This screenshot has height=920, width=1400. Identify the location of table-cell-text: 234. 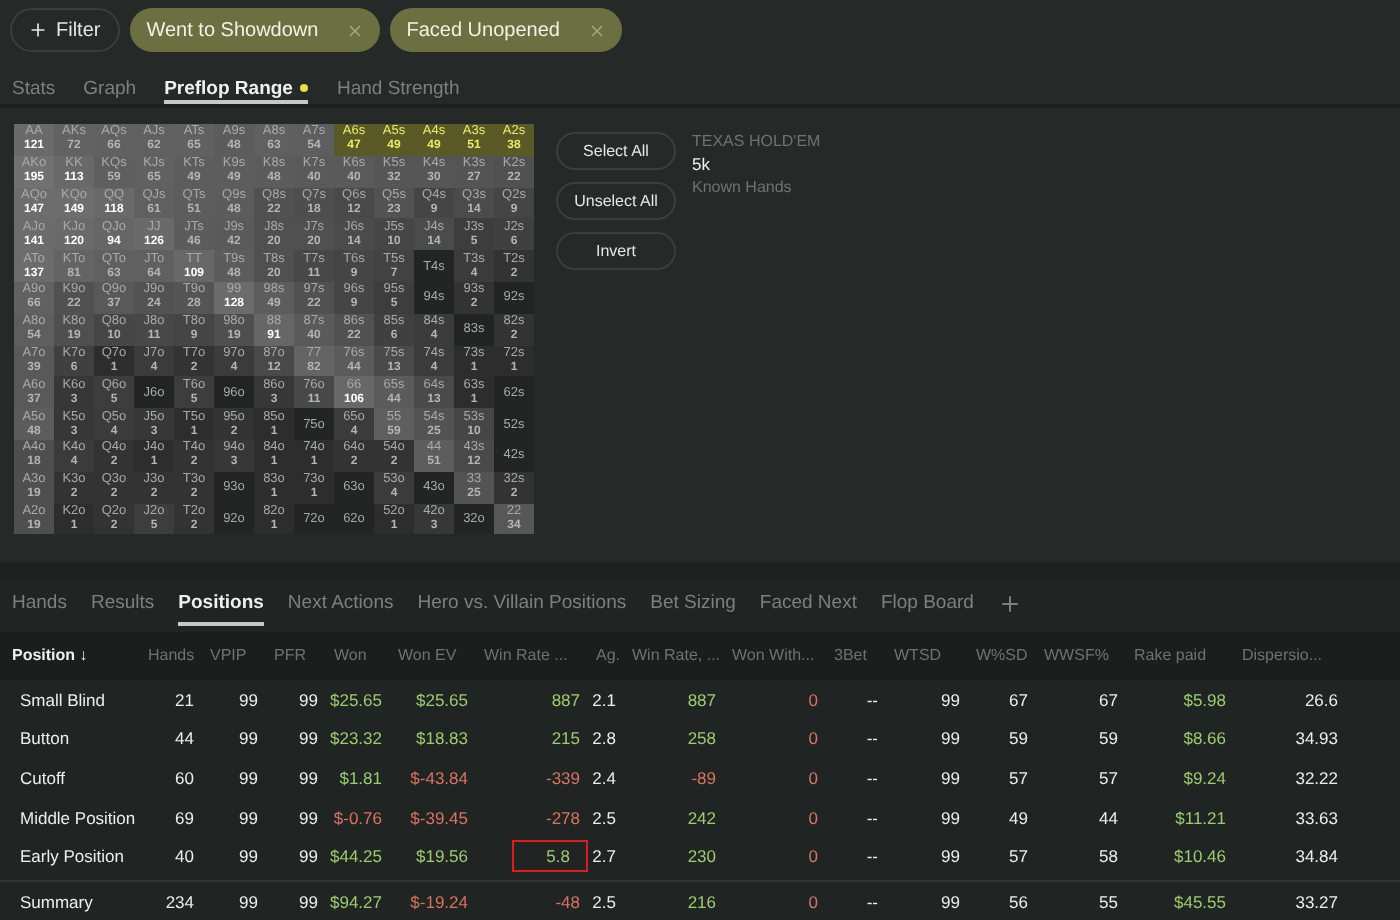
(179, 902).